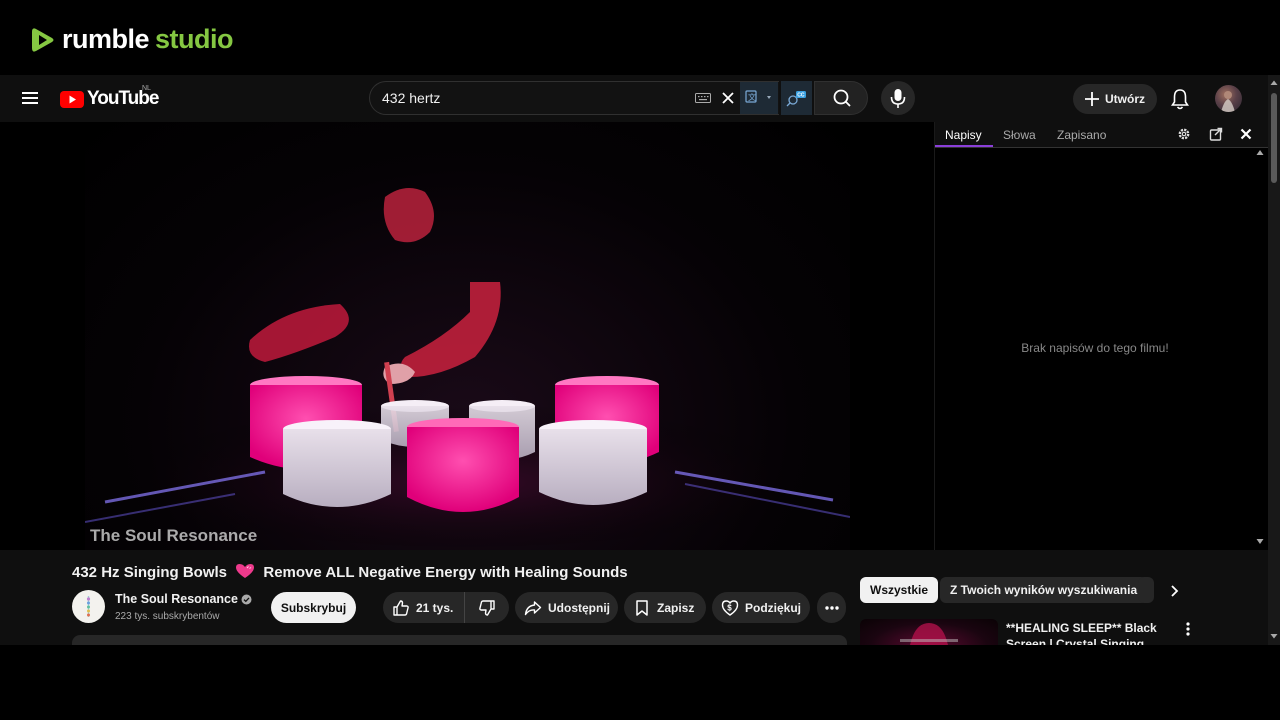 Image resolution: width=1280 pixels, height=720 pixels. I want to click on video-watermark: The Soul Resonance, so click(174, 535).